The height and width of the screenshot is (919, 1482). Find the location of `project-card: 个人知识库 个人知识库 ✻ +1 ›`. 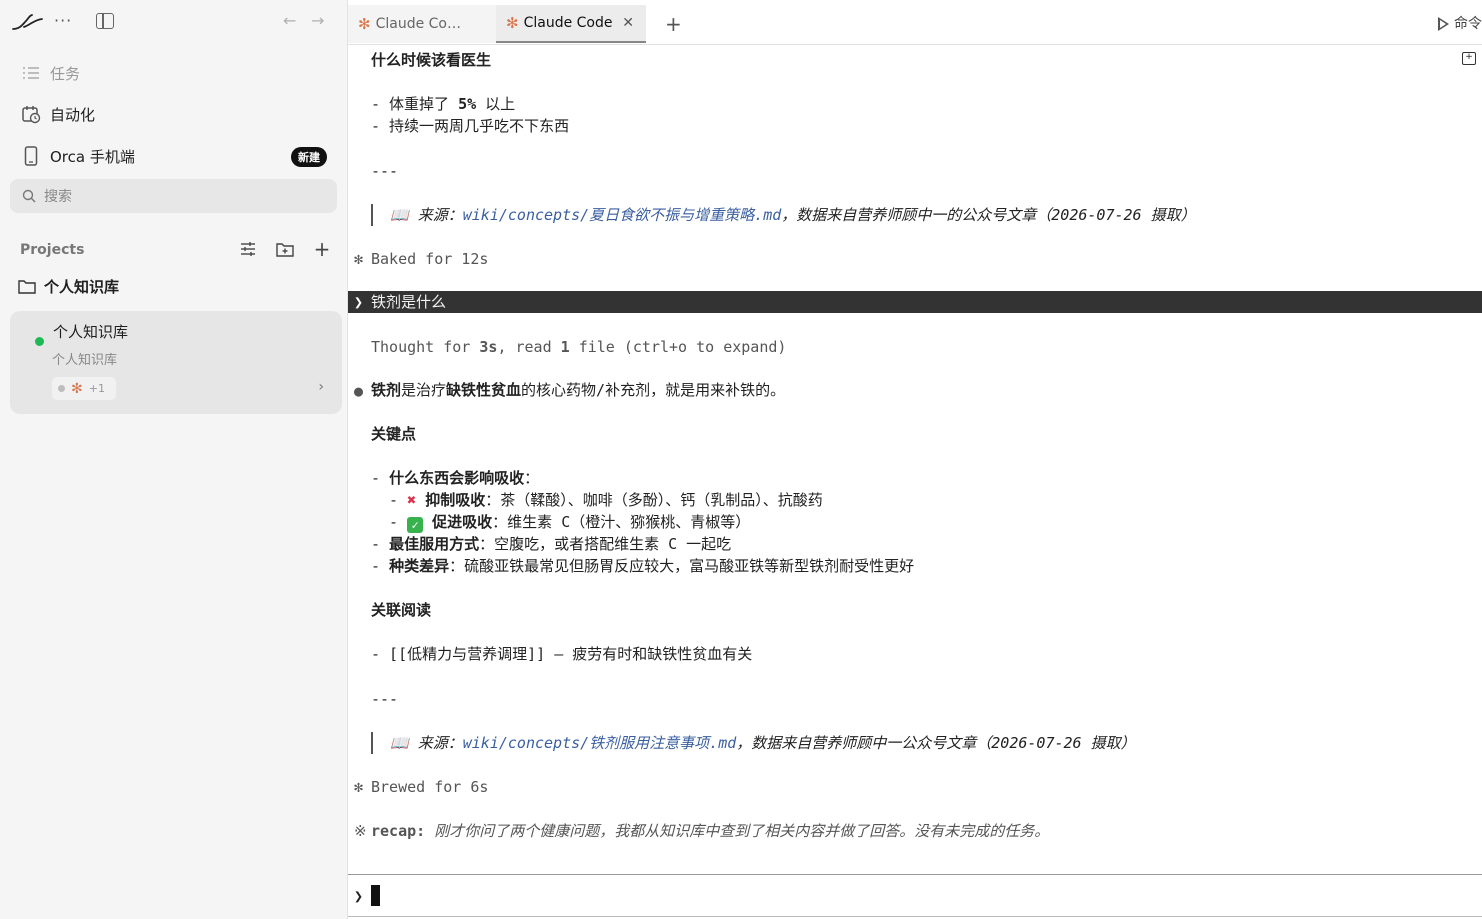

project-card: 个人知识库 个人知识库 ✻ +1 › is located at coordinates (176, 362).